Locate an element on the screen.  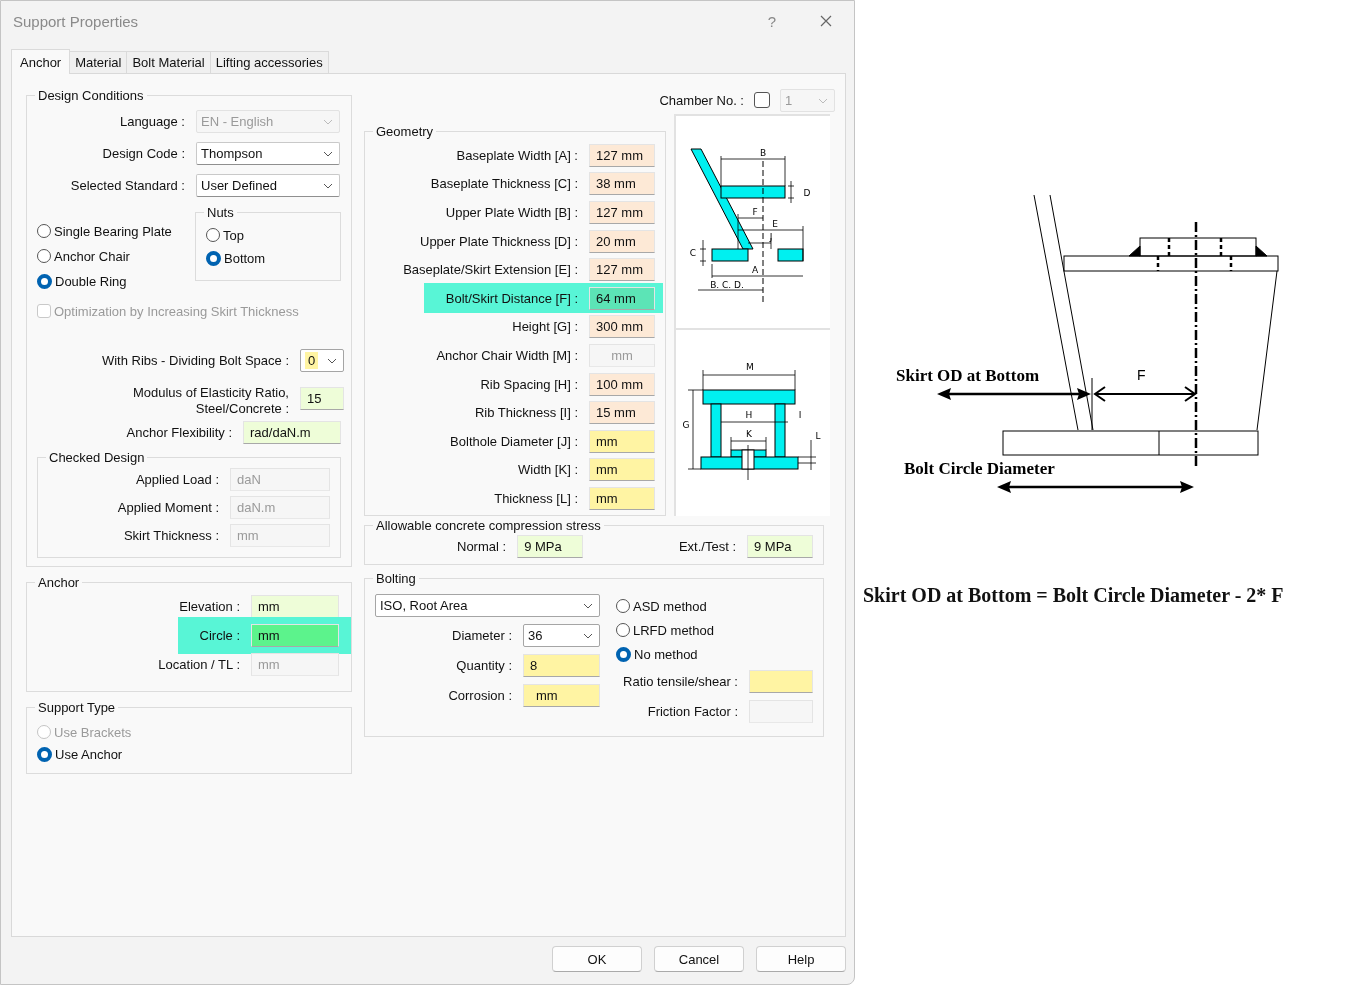
field-label: Normal : is located at coordinates (482, 546).